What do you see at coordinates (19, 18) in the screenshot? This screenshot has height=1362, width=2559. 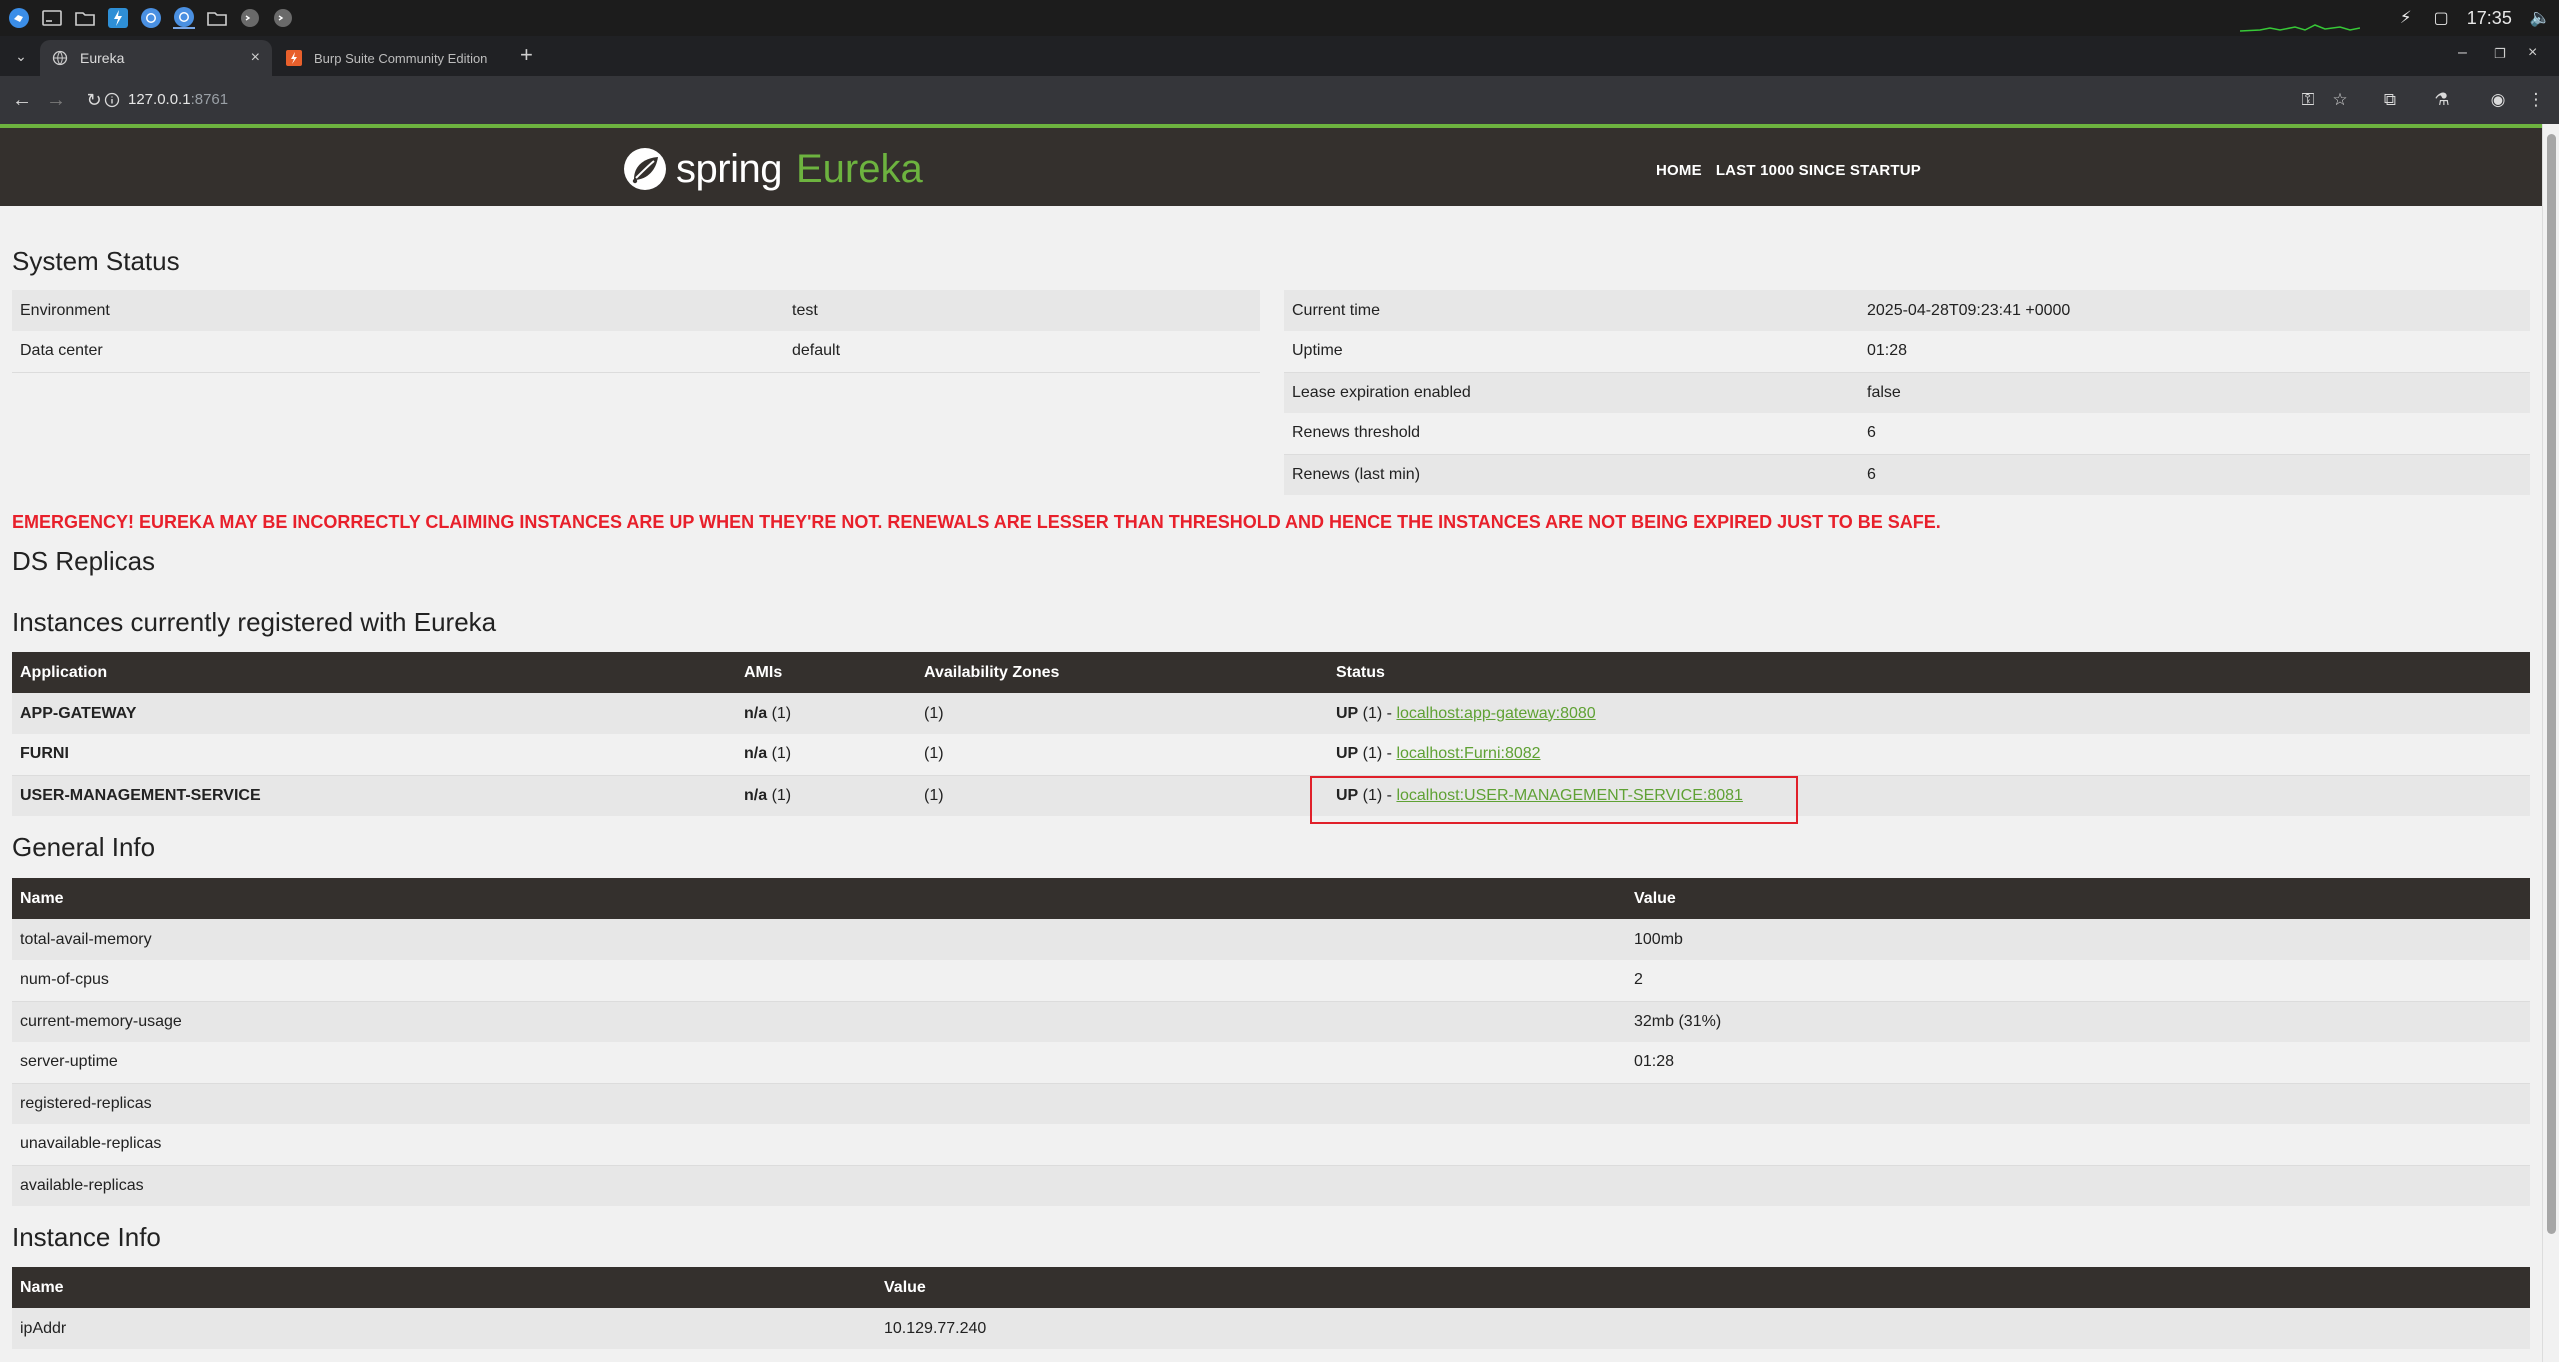 I see `app-menu-icon` at bounding box center [19, 18].